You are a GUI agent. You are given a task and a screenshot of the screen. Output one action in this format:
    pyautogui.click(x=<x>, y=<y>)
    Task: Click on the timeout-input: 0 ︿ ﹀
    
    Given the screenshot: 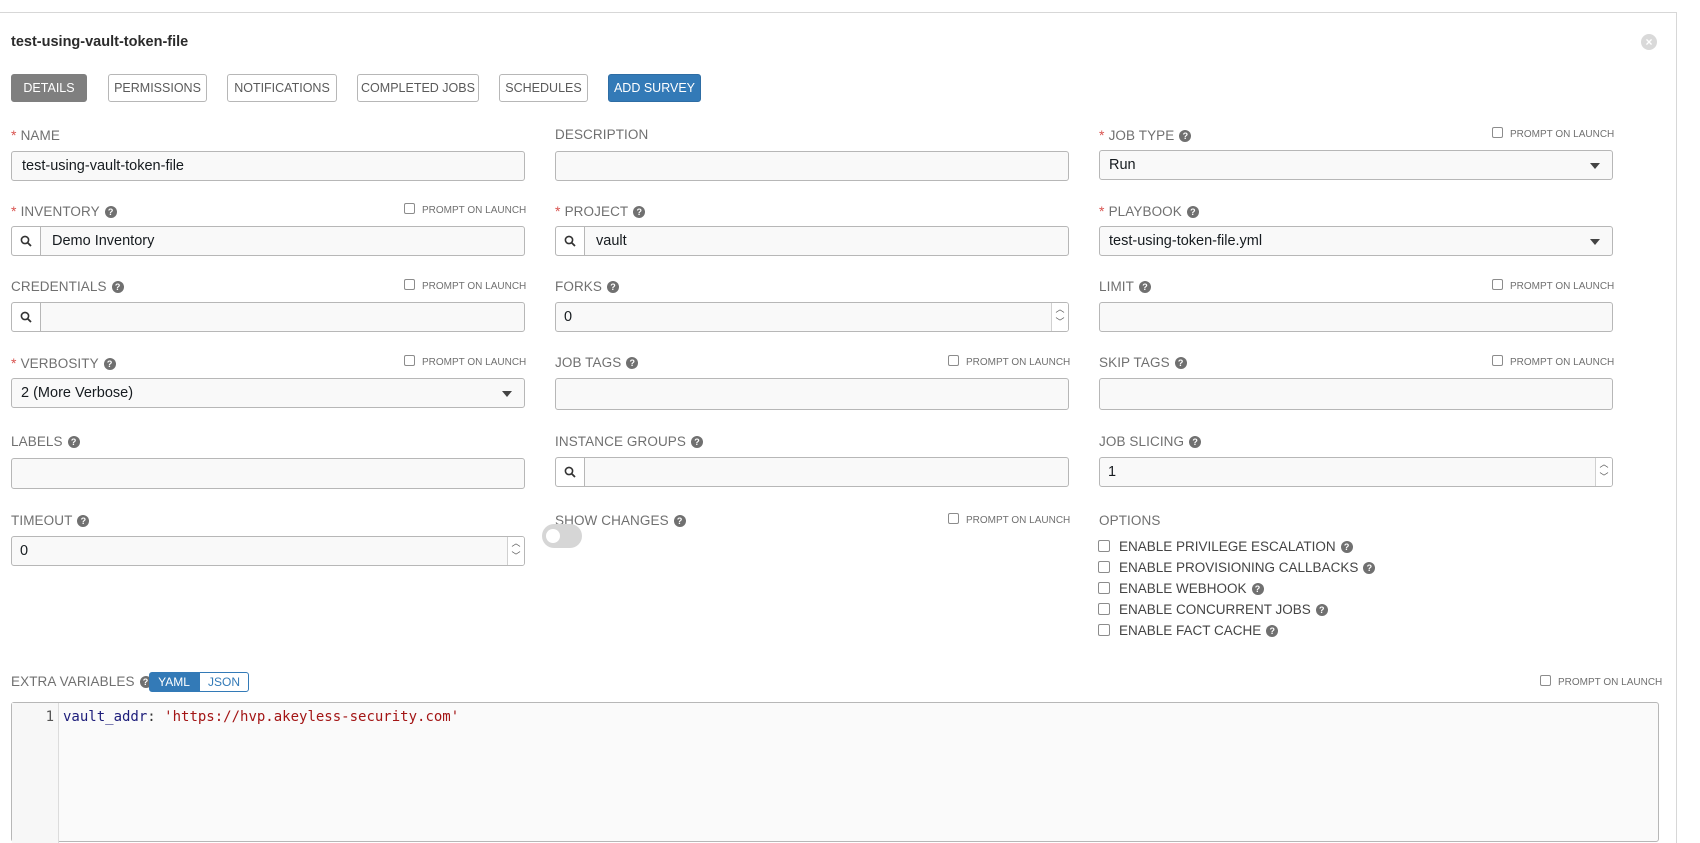 What is the action you would take?
    pyautogui.click(x=268, y=551)
    